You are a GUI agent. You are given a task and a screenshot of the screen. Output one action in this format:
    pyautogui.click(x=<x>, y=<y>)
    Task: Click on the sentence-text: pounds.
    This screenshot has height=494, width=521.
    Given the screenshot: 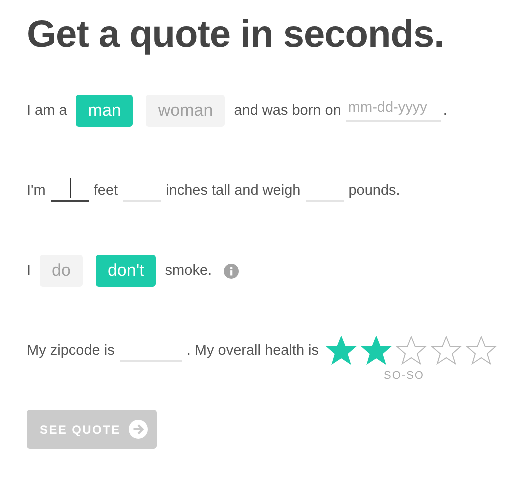 What is the action you would take?
    pyautogui.click(x=374, y=191)
    